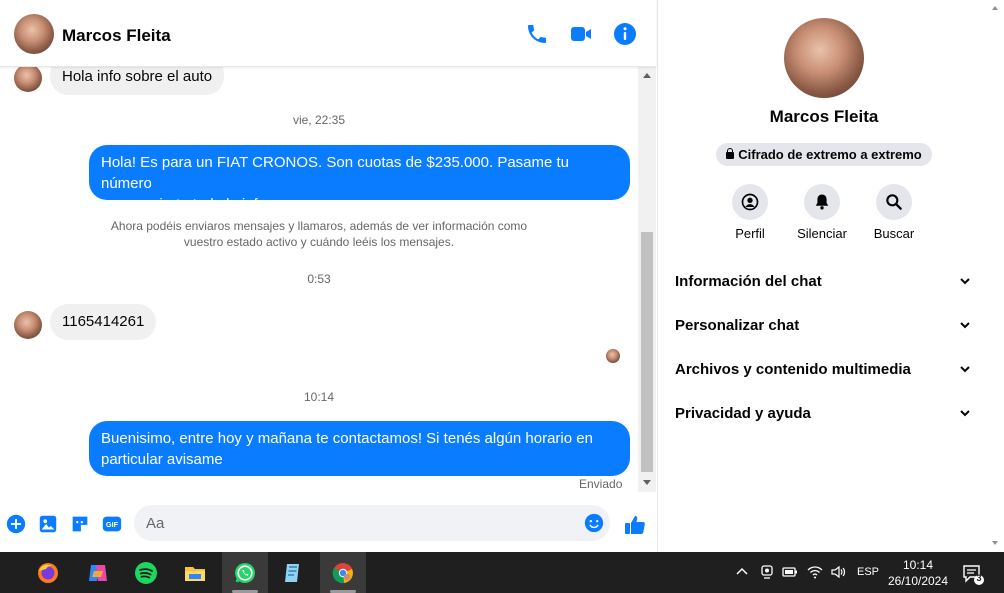  I want to click on phone-icon, so click(537, 34).